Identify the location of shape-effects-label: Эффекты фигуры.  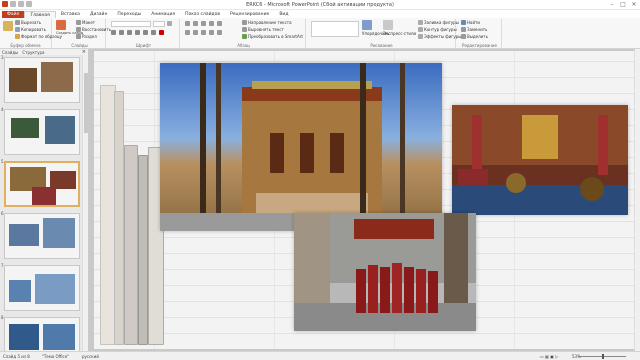
(443, 36).